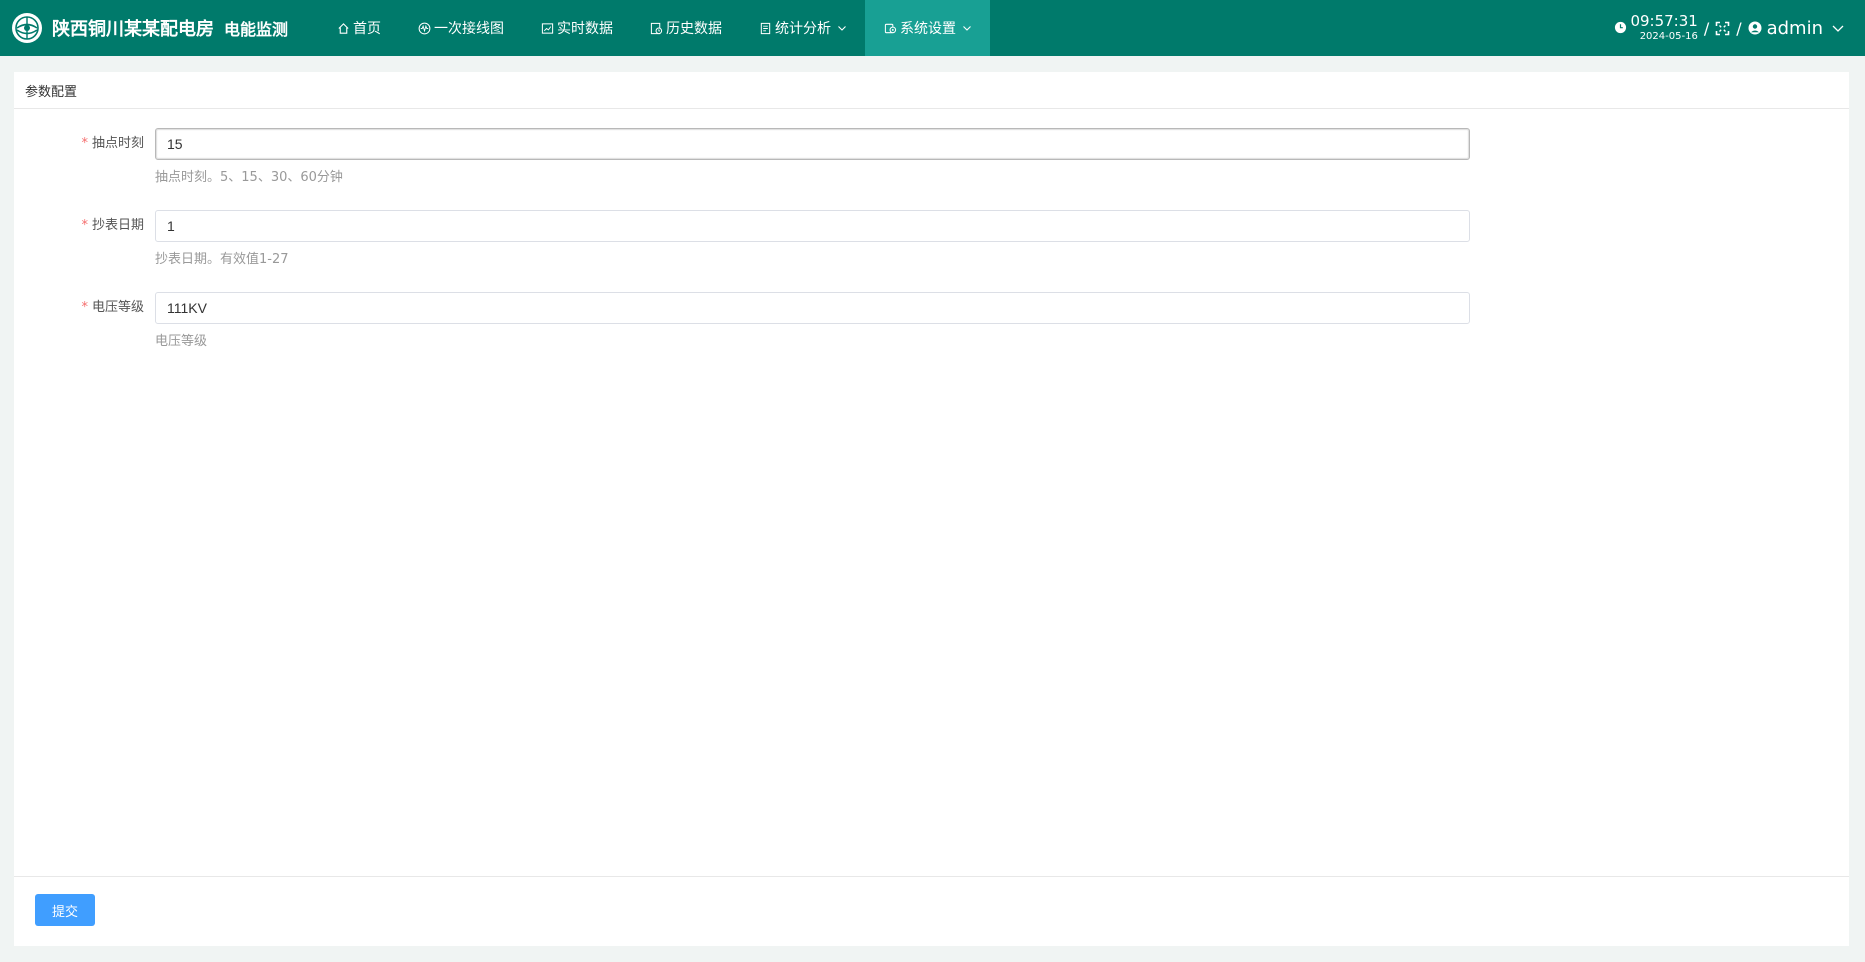  What do you see at coordinates (1755, 28) in the screenshot?
I see `user-icon` at bounding box center [1755, 28].